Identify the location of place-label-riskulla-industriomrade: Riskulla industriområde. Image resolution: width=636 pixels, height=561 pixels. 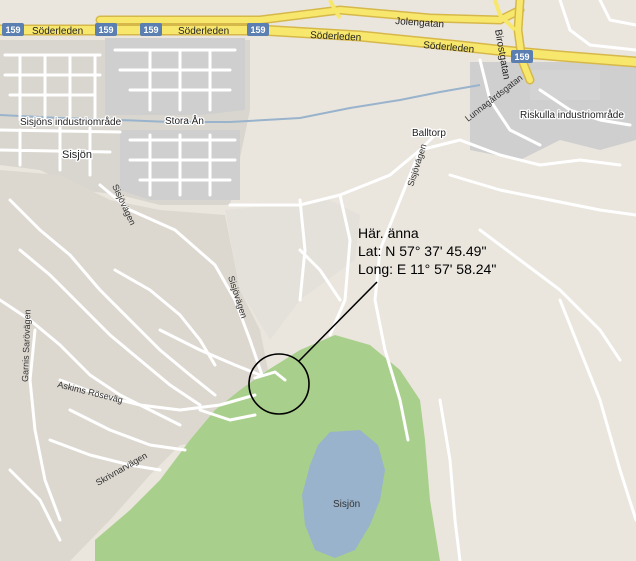
(572, 115).